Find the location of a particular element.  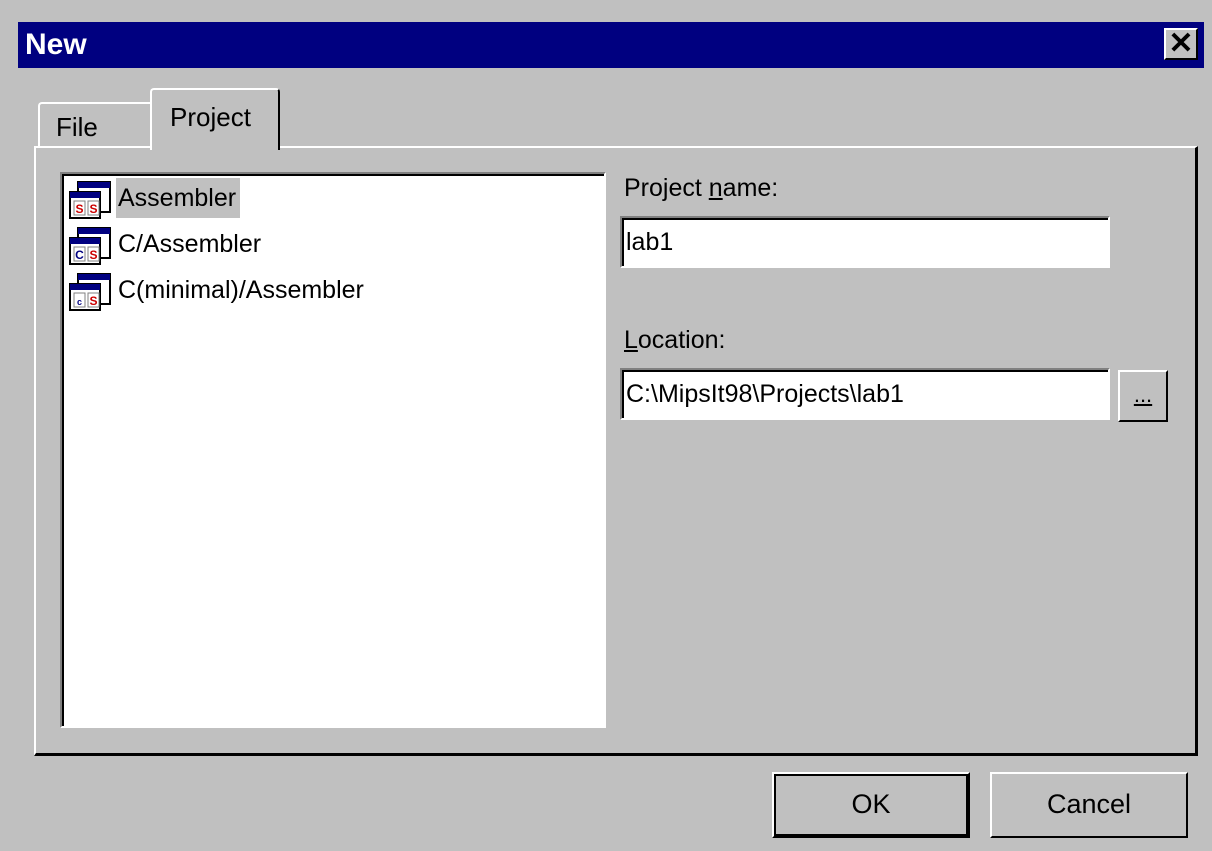

list-item-label: Assembler is located at coordinates (178, 198).